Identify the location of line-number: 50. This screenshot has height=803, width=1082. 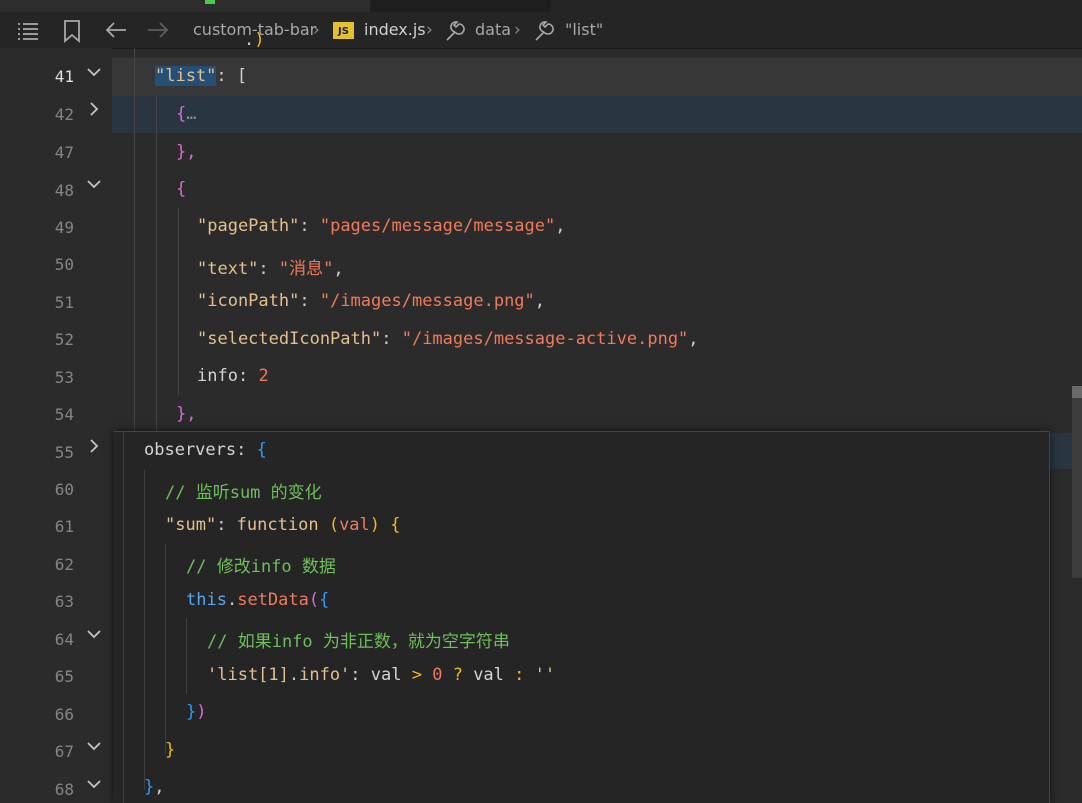
(64, 264).